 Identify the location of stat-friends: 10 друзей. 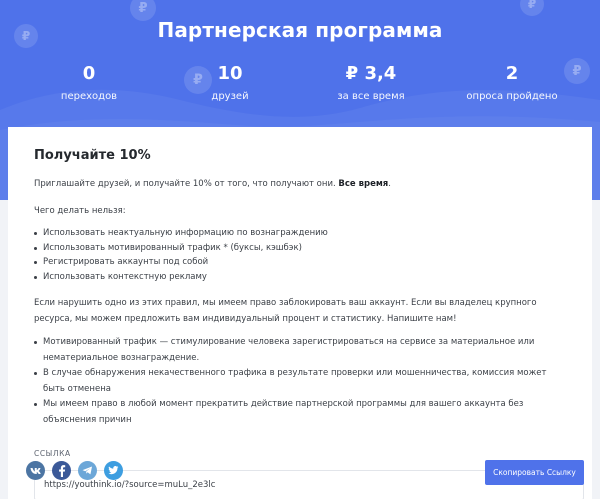
(230, 83).